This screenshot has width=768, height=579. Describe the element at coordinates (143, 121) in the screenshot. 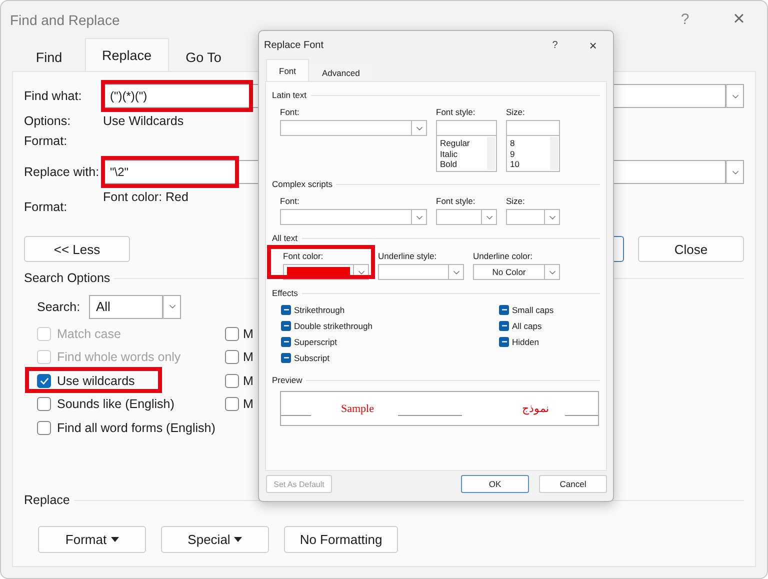

I see `options-value: Use Wildcards` at that location.